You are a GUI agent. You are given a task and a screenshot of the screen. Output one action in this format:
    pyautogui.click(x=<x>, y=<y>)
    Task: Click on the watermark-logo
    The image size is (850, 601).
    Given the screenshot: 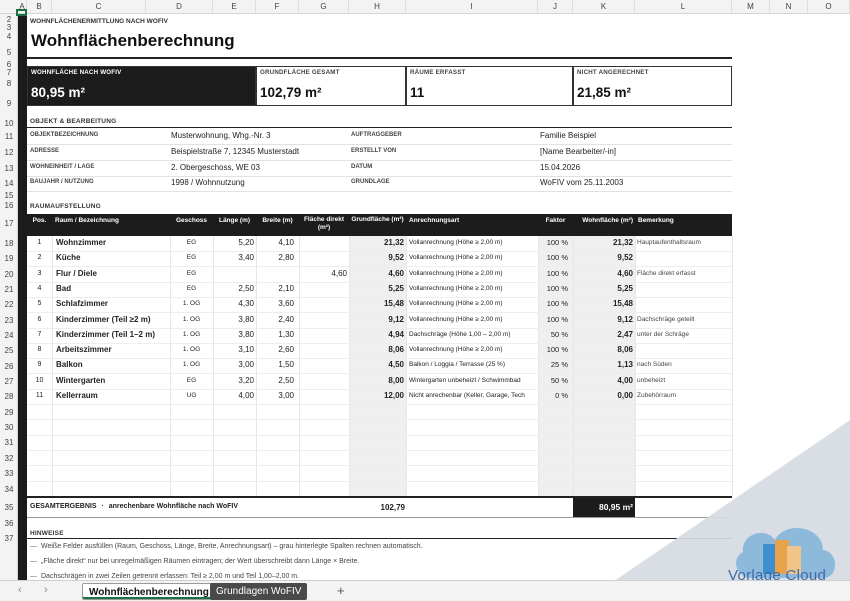 What is the action you would take?
    pyautogui.click(x=717, y=510)
    